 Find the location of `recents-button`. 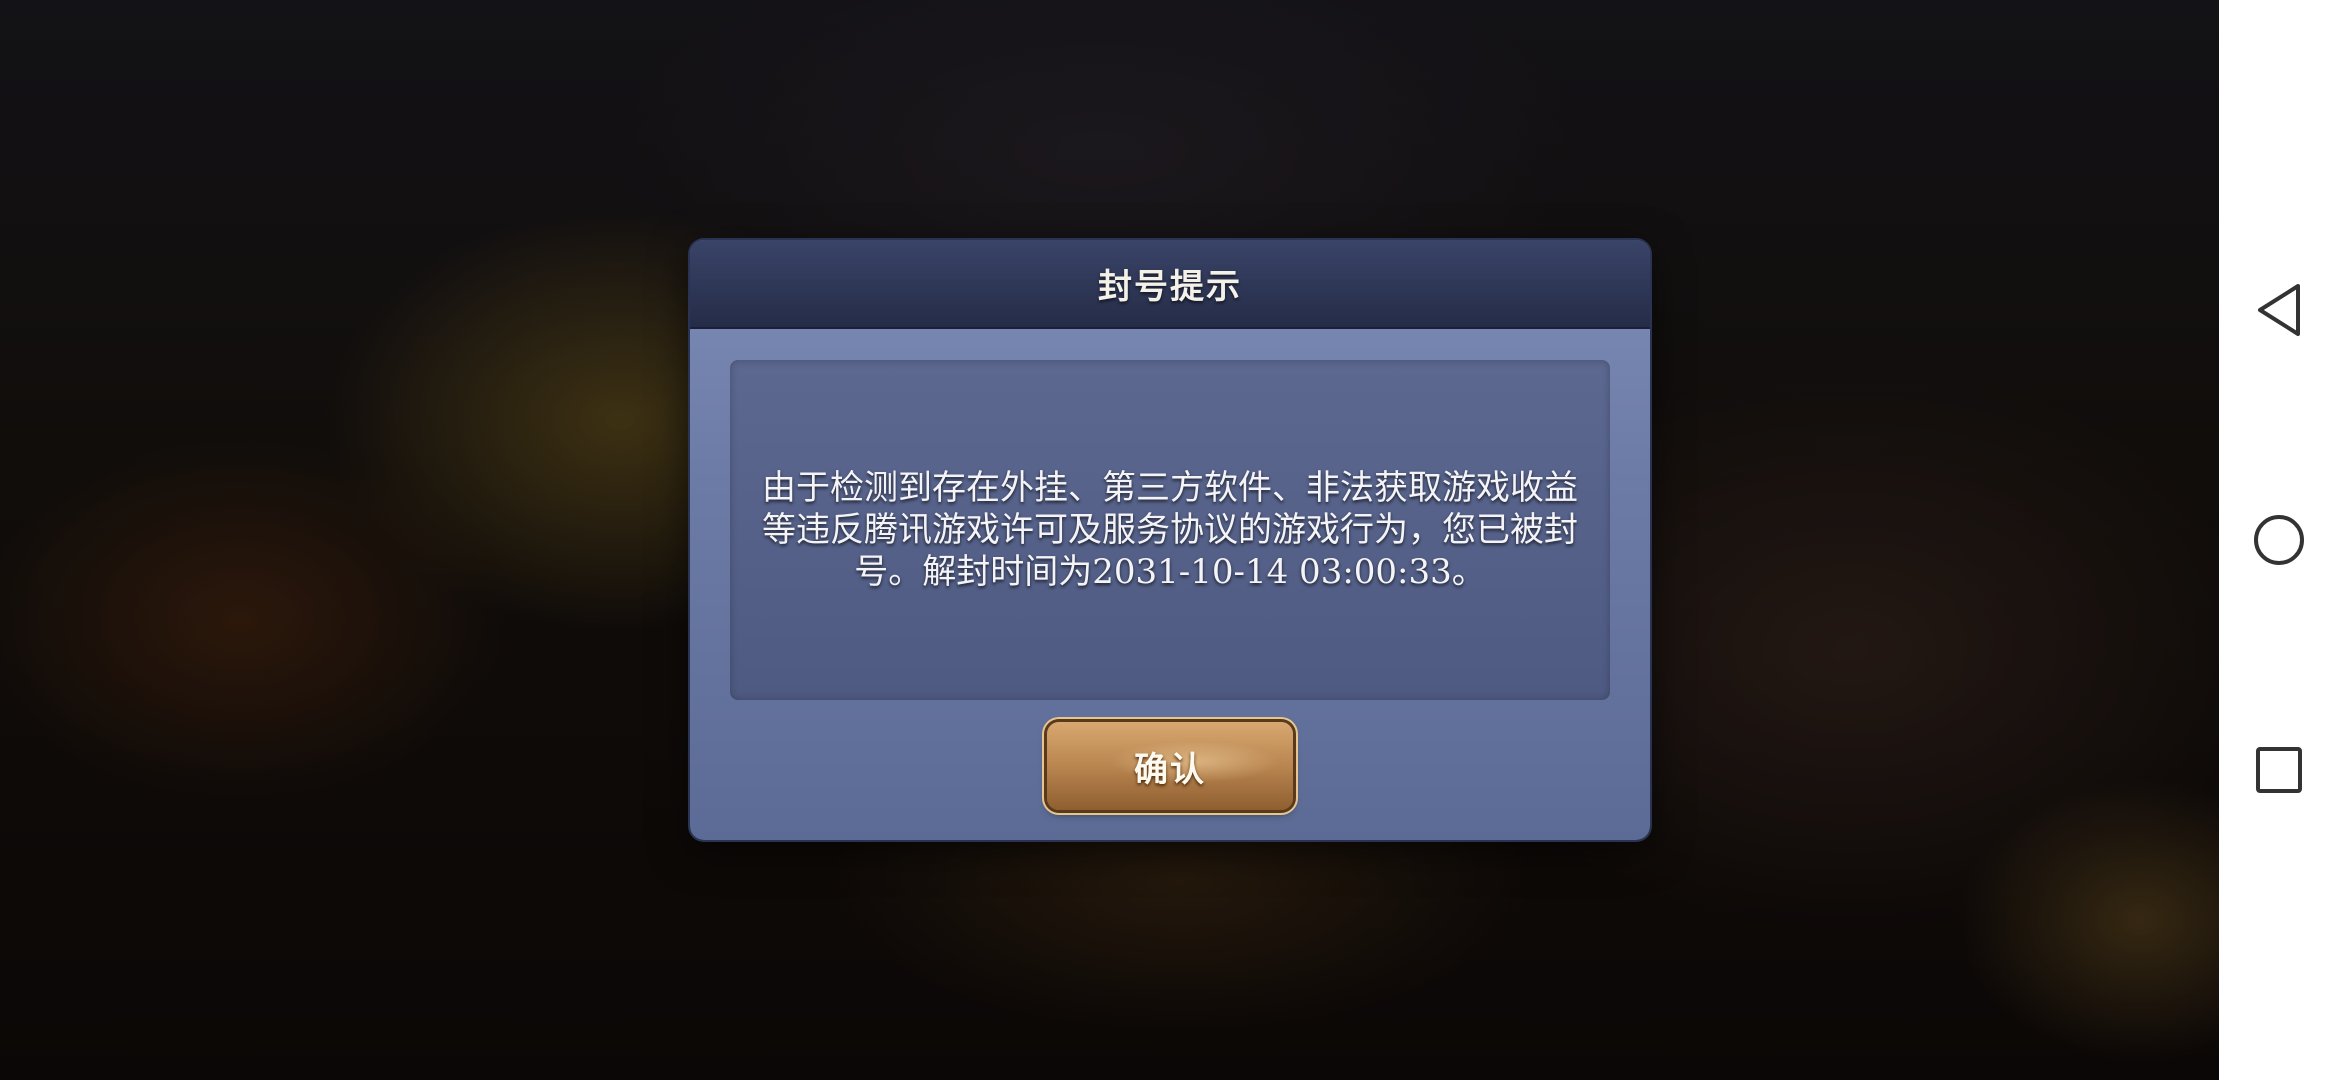

recents-button is located at coordinates (2279, 770).